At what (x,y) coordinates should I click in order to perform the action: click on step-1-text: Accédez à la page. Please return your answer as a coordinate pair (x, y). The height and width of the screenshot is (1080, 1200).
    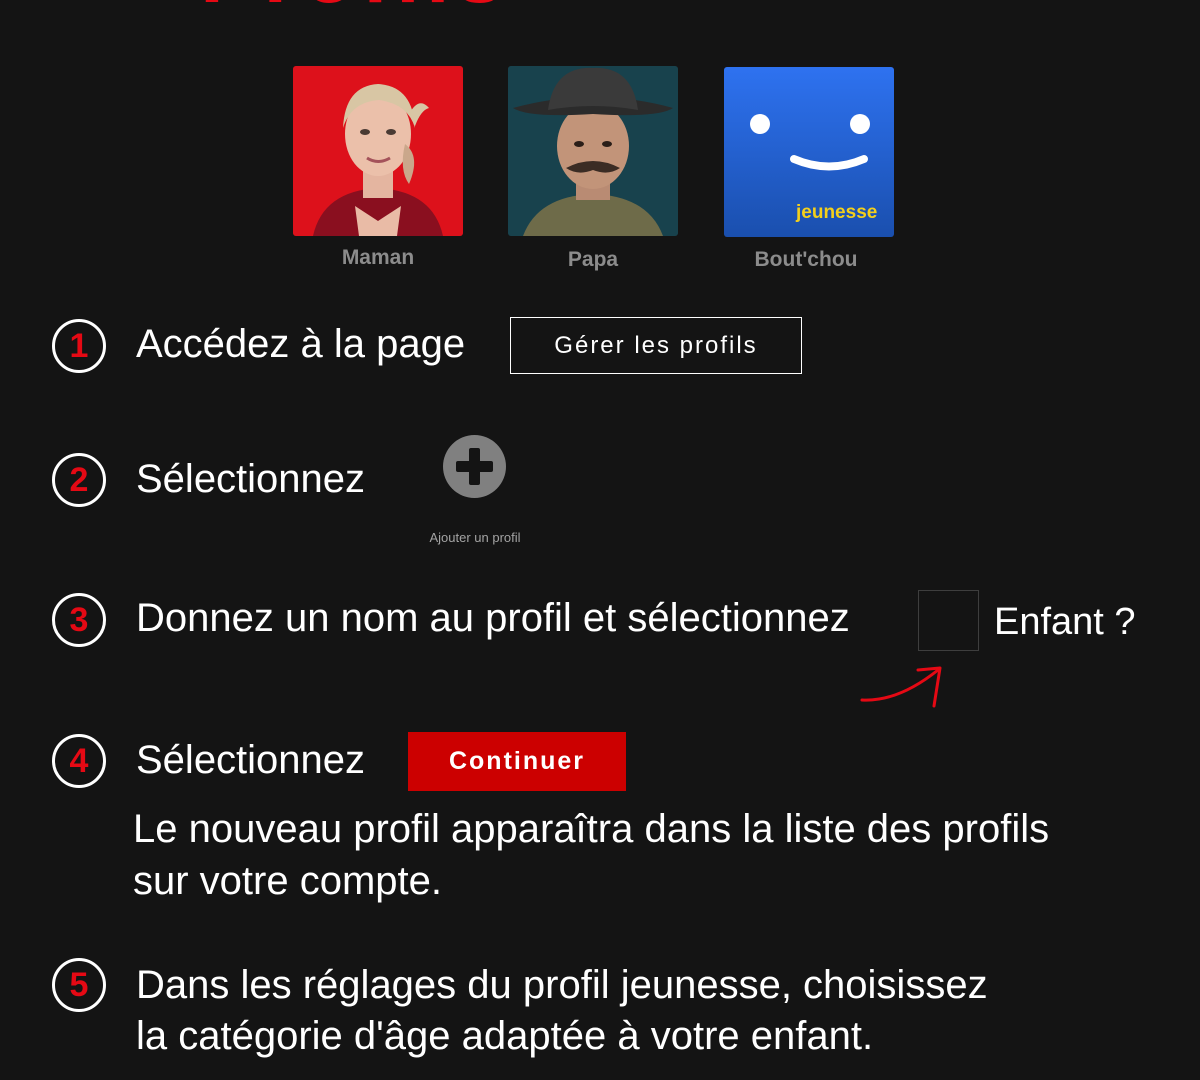
    Looking at the image, I should click on (301, 344).